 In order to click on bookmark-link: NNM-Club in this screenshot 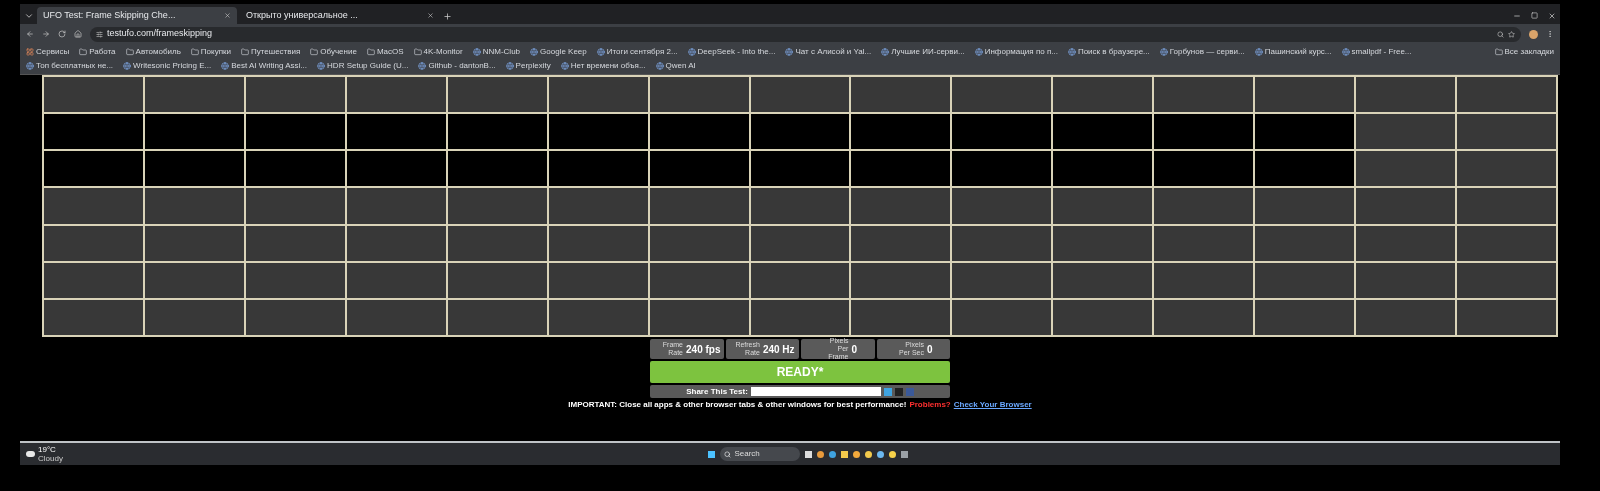, I will do `click(501, 52)`.